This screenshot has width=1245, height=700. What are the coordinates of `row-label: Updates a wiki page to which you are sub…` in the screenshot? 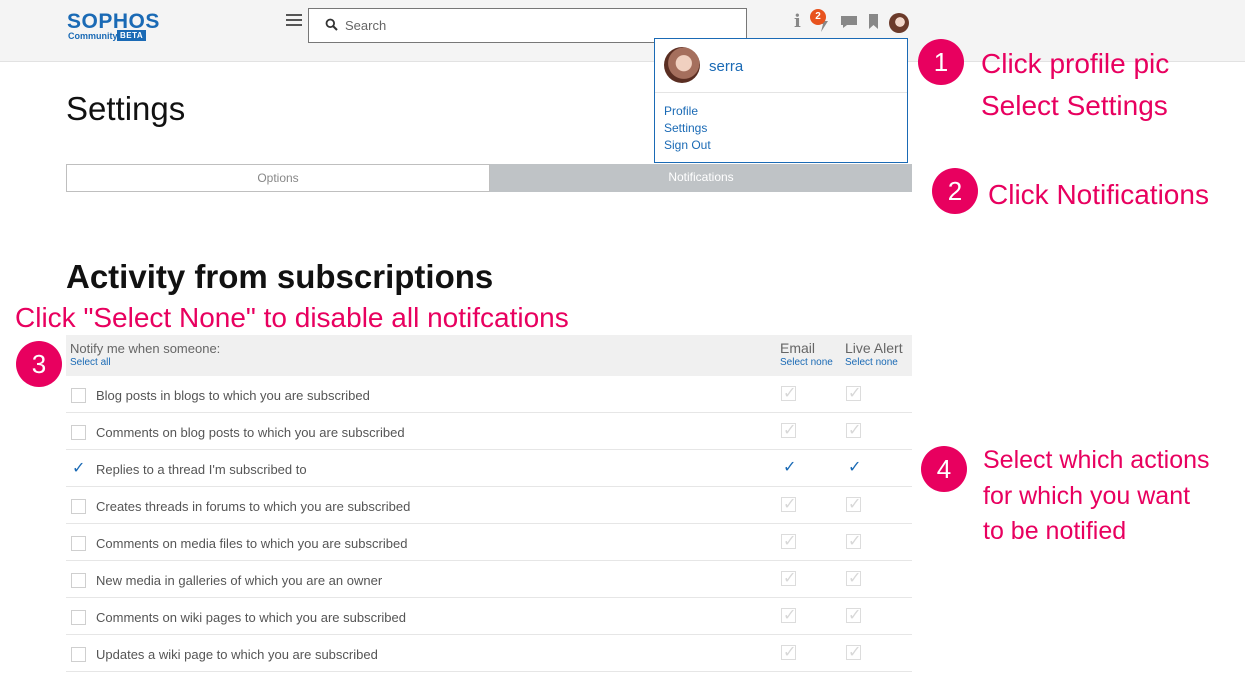 It's located at (237, 654).